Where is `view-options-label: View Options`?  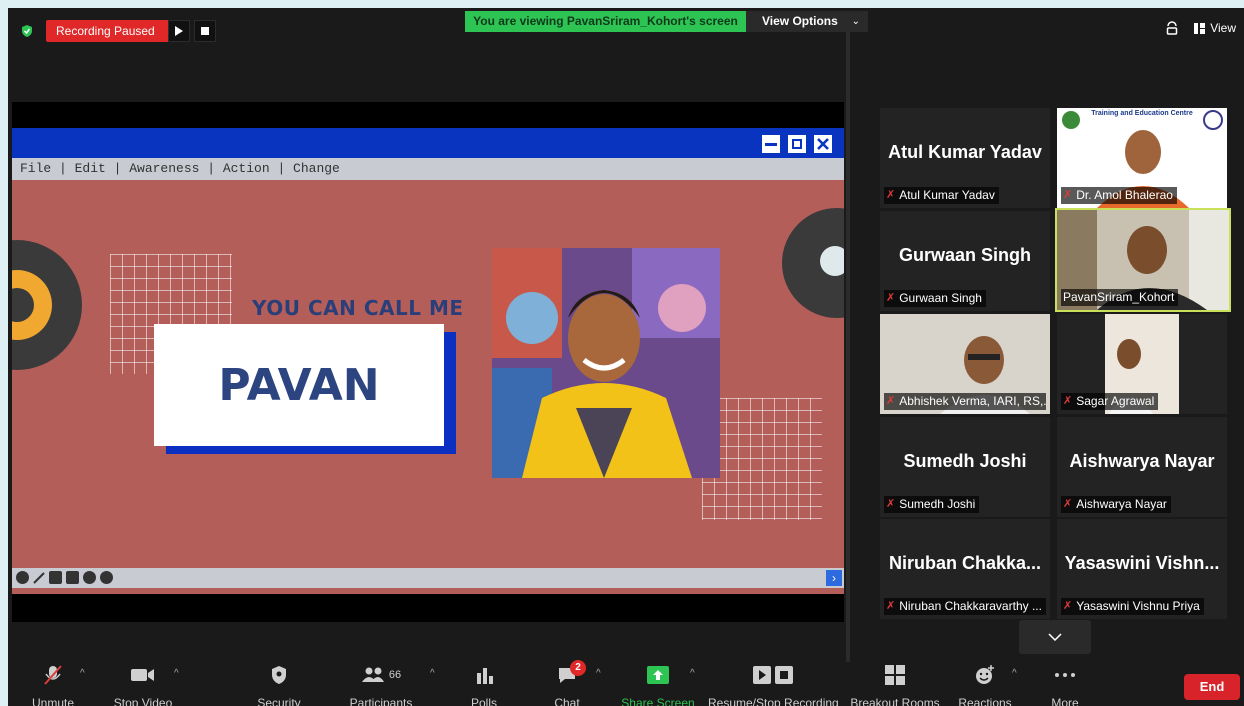 view-options-label: View Options is located at coordinates (800, 21).